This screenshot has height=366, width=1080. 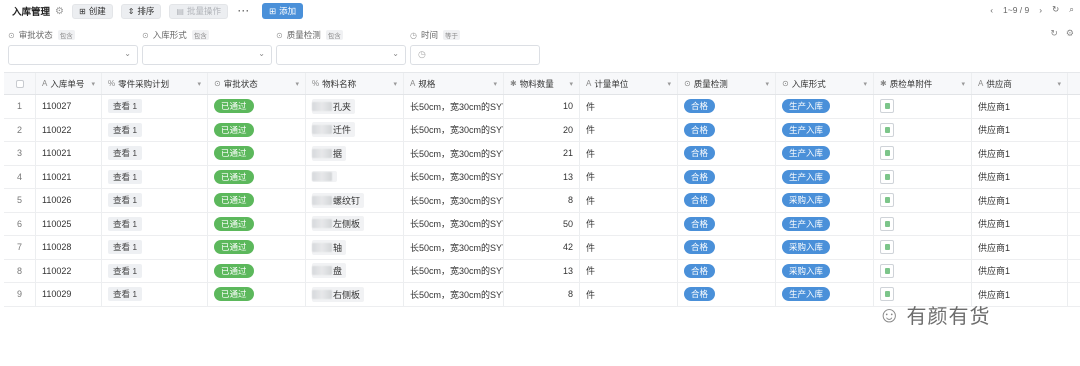 What do you see at coordinates (329, 247) in the screenshot?
I see `material-tag: 轴` at bounding box center [329, 247].